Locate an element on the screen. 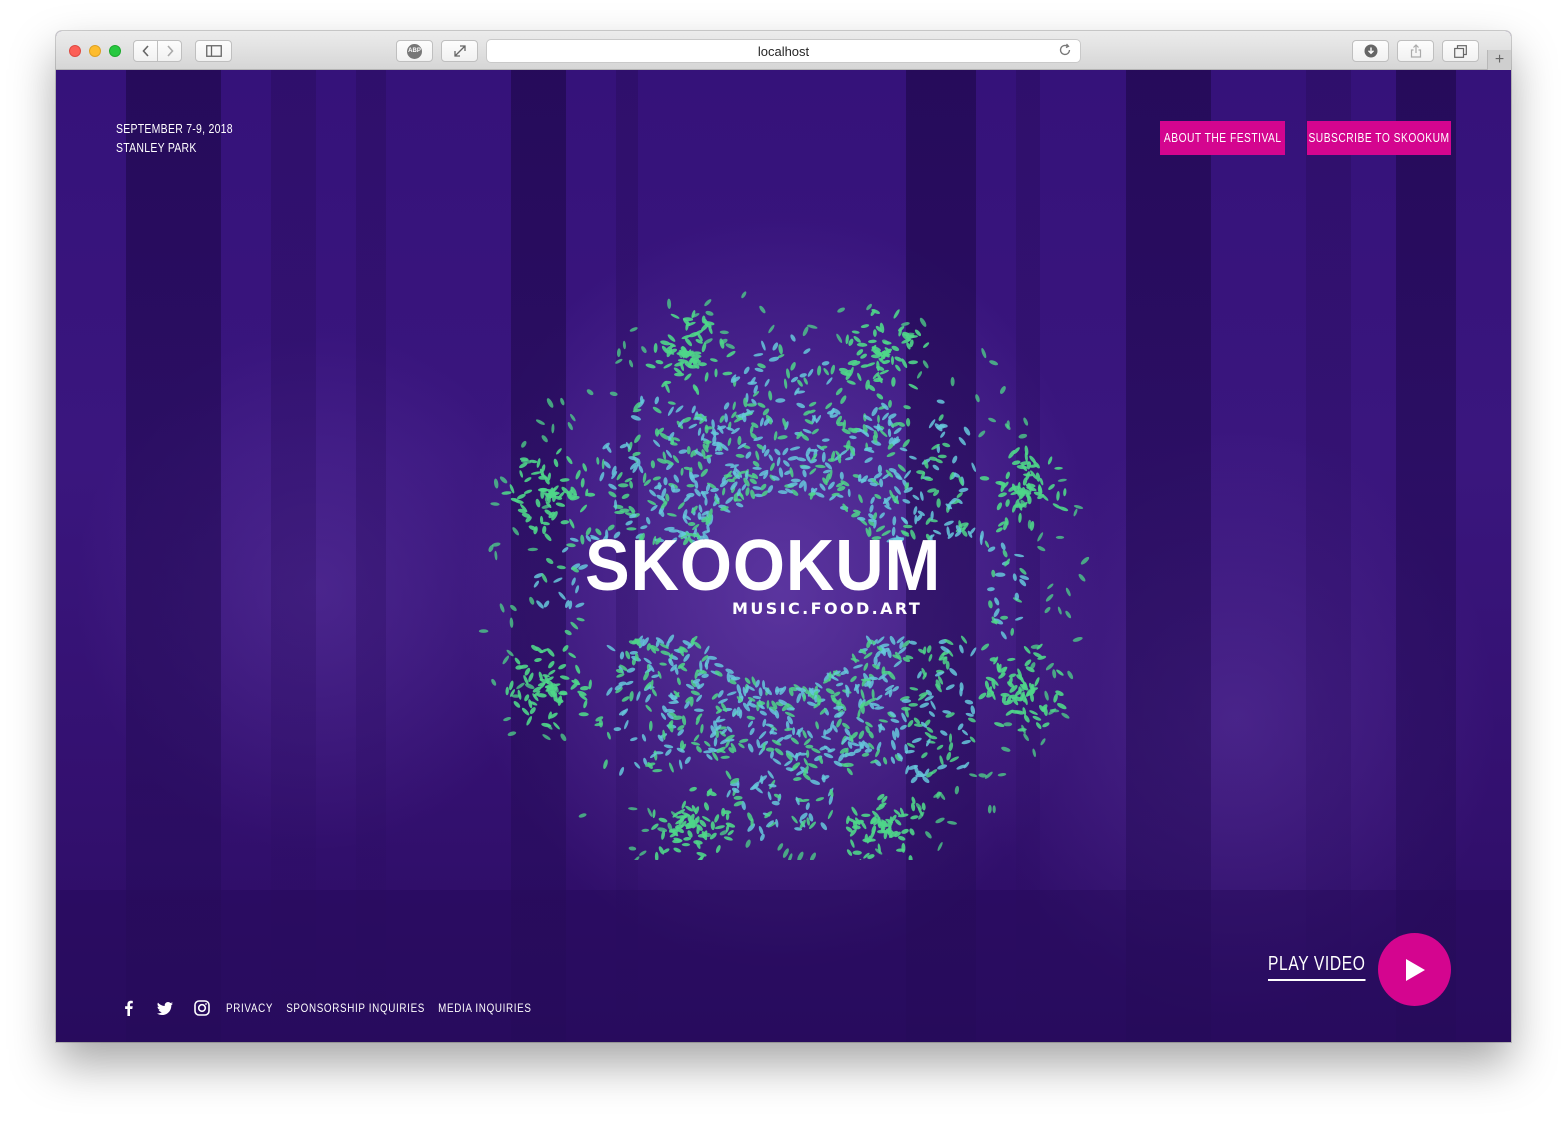 The image size is (1567, 1122). forward-button is located at coordinates (169, 51).